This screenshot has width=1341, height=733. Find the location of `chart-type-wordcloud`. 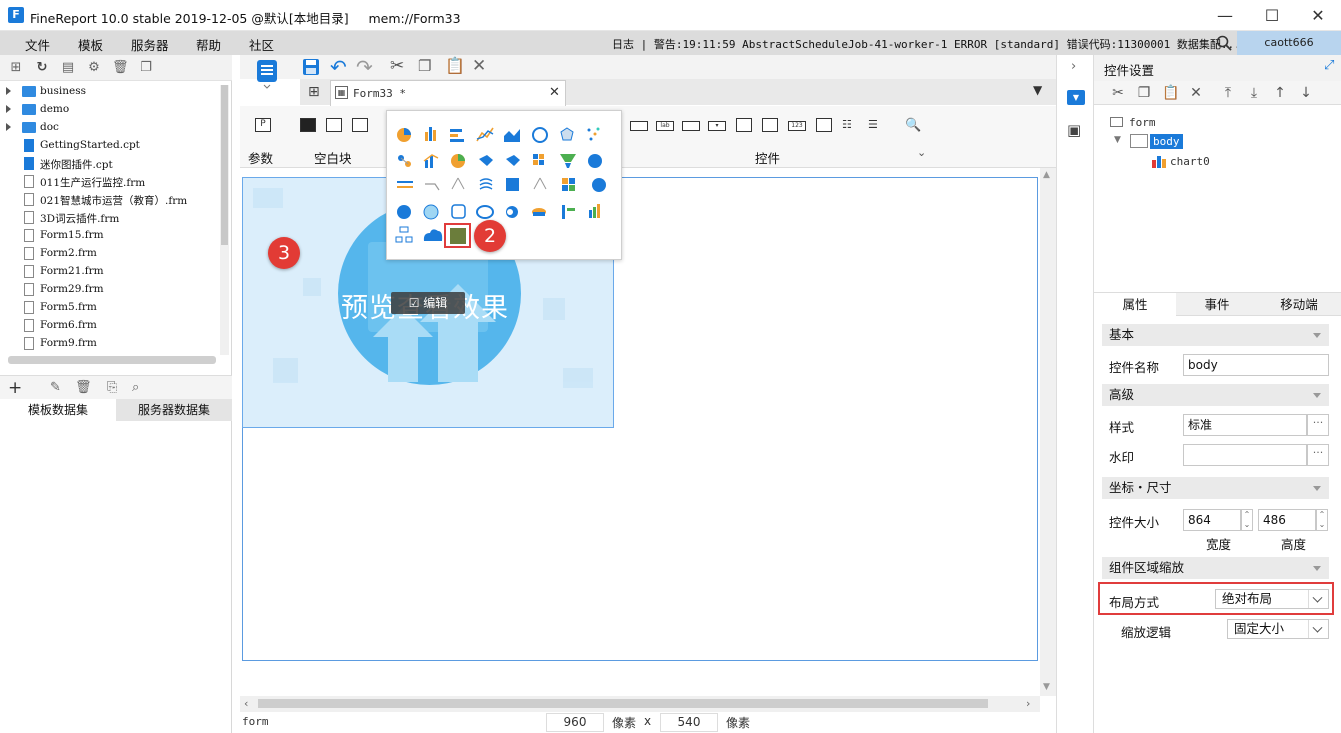

chart-type-wordcloud is located at coordinates (431, 235).